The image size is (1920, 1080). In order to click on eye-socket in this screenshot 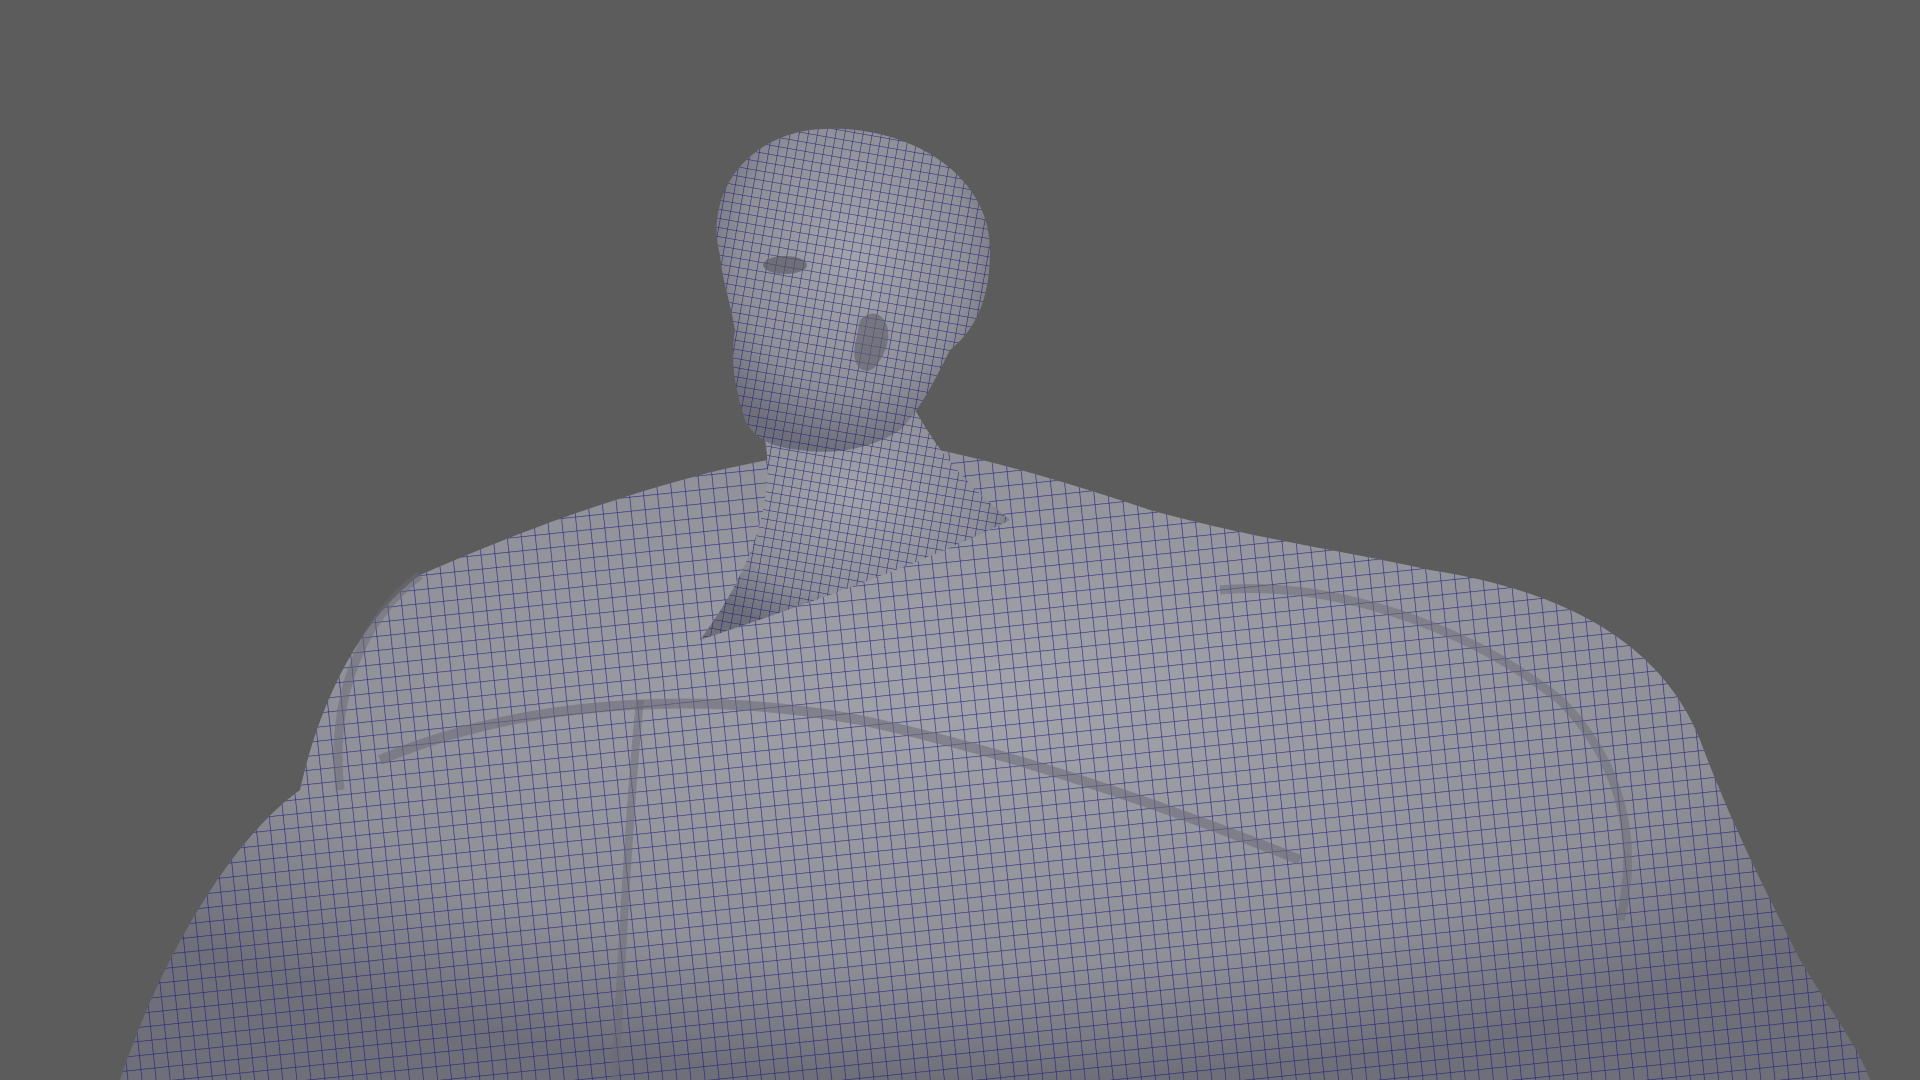, I will do `click(785, 265)`.